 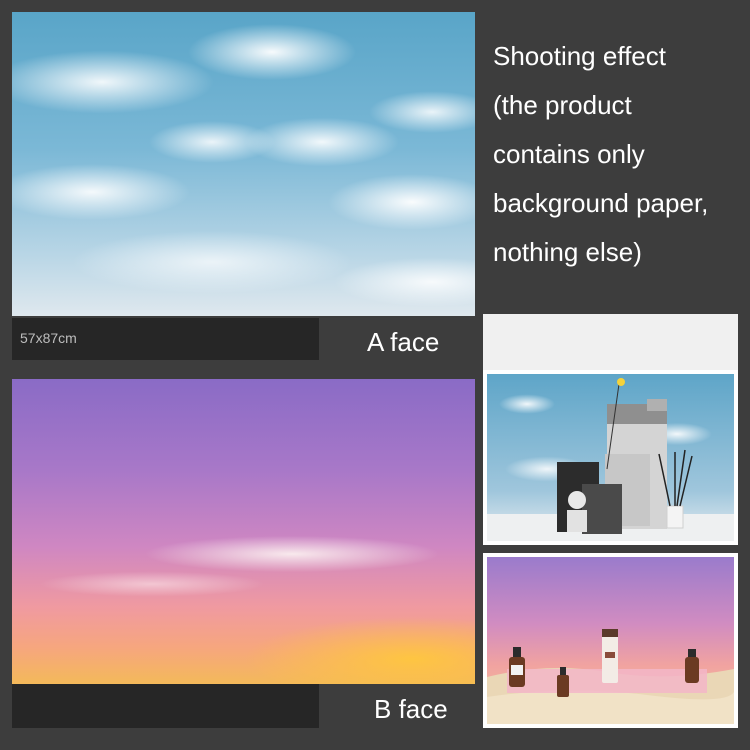 I want to click on effect-line: contains only, so click(x=569, y=154).